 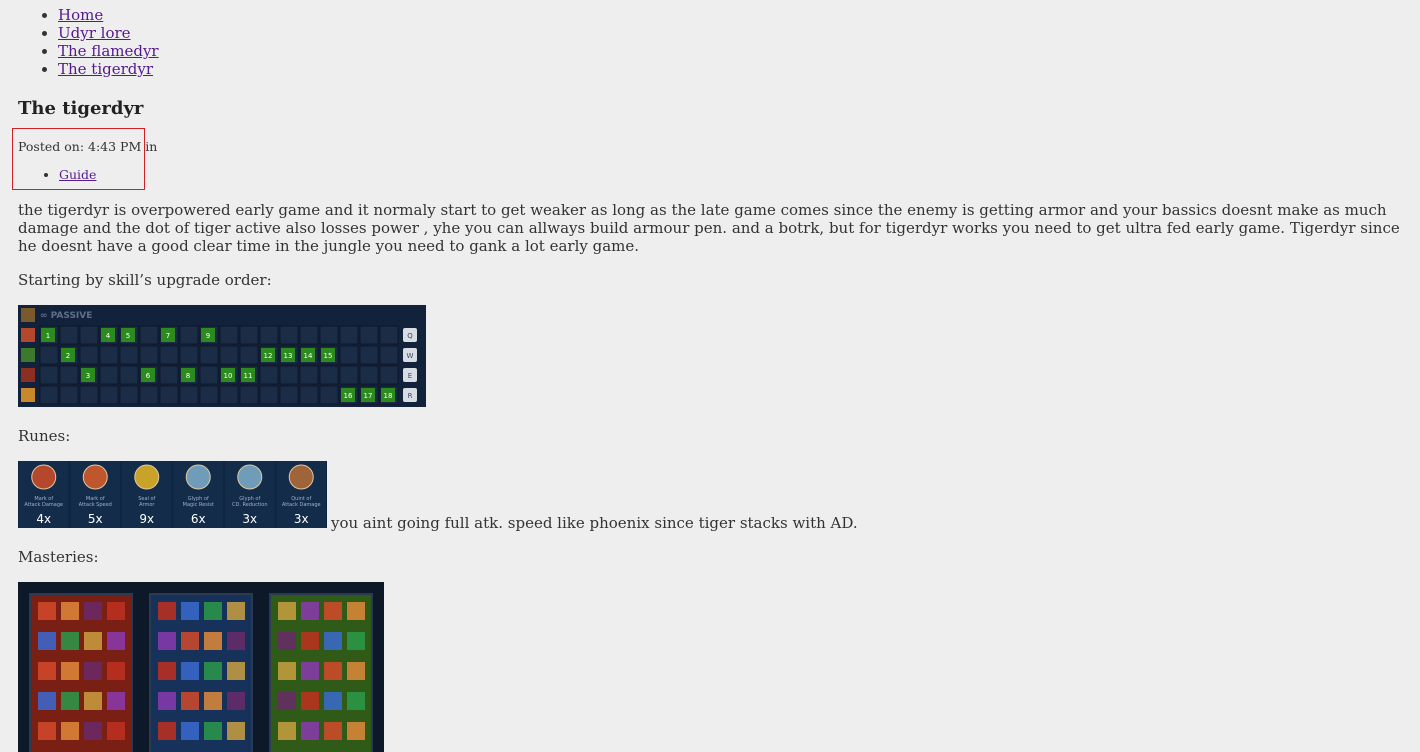 What do you see at coordinates (739, 33) in the screenshot?
I see `nav-item-udyr-lore: Udyr lore` at bounding box center [739, 33].